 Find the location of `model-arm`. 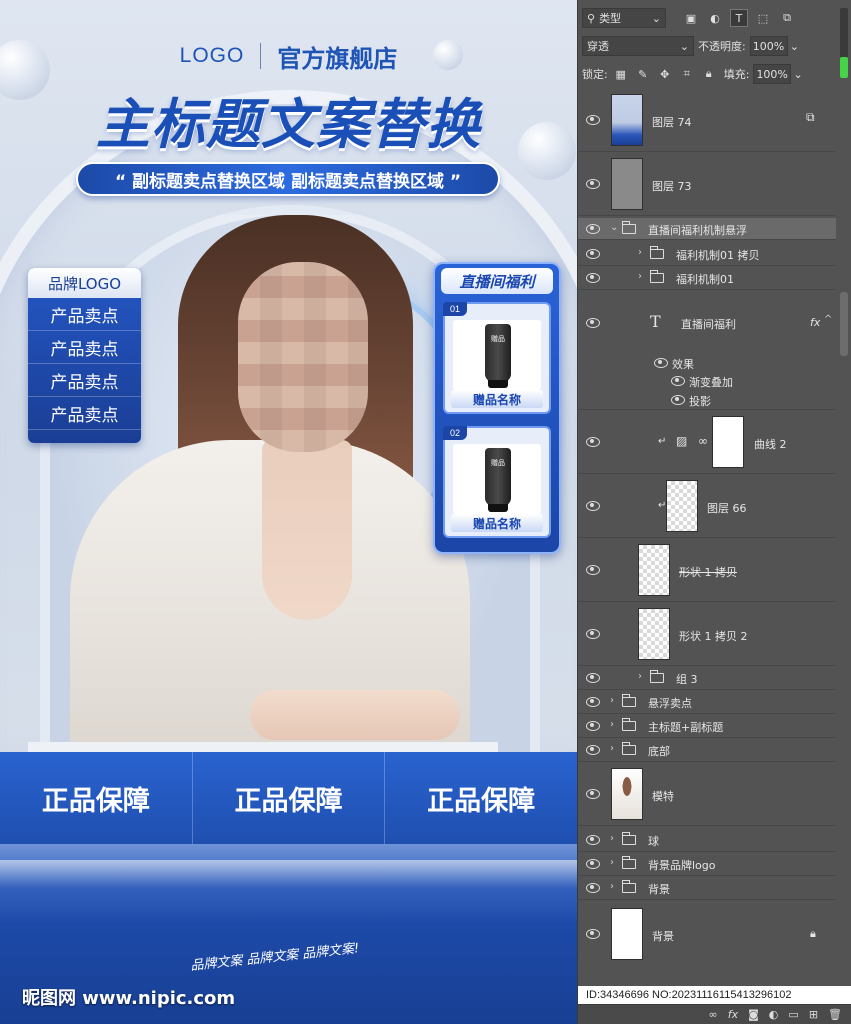

model-arm is located at coordinates (355, 715).